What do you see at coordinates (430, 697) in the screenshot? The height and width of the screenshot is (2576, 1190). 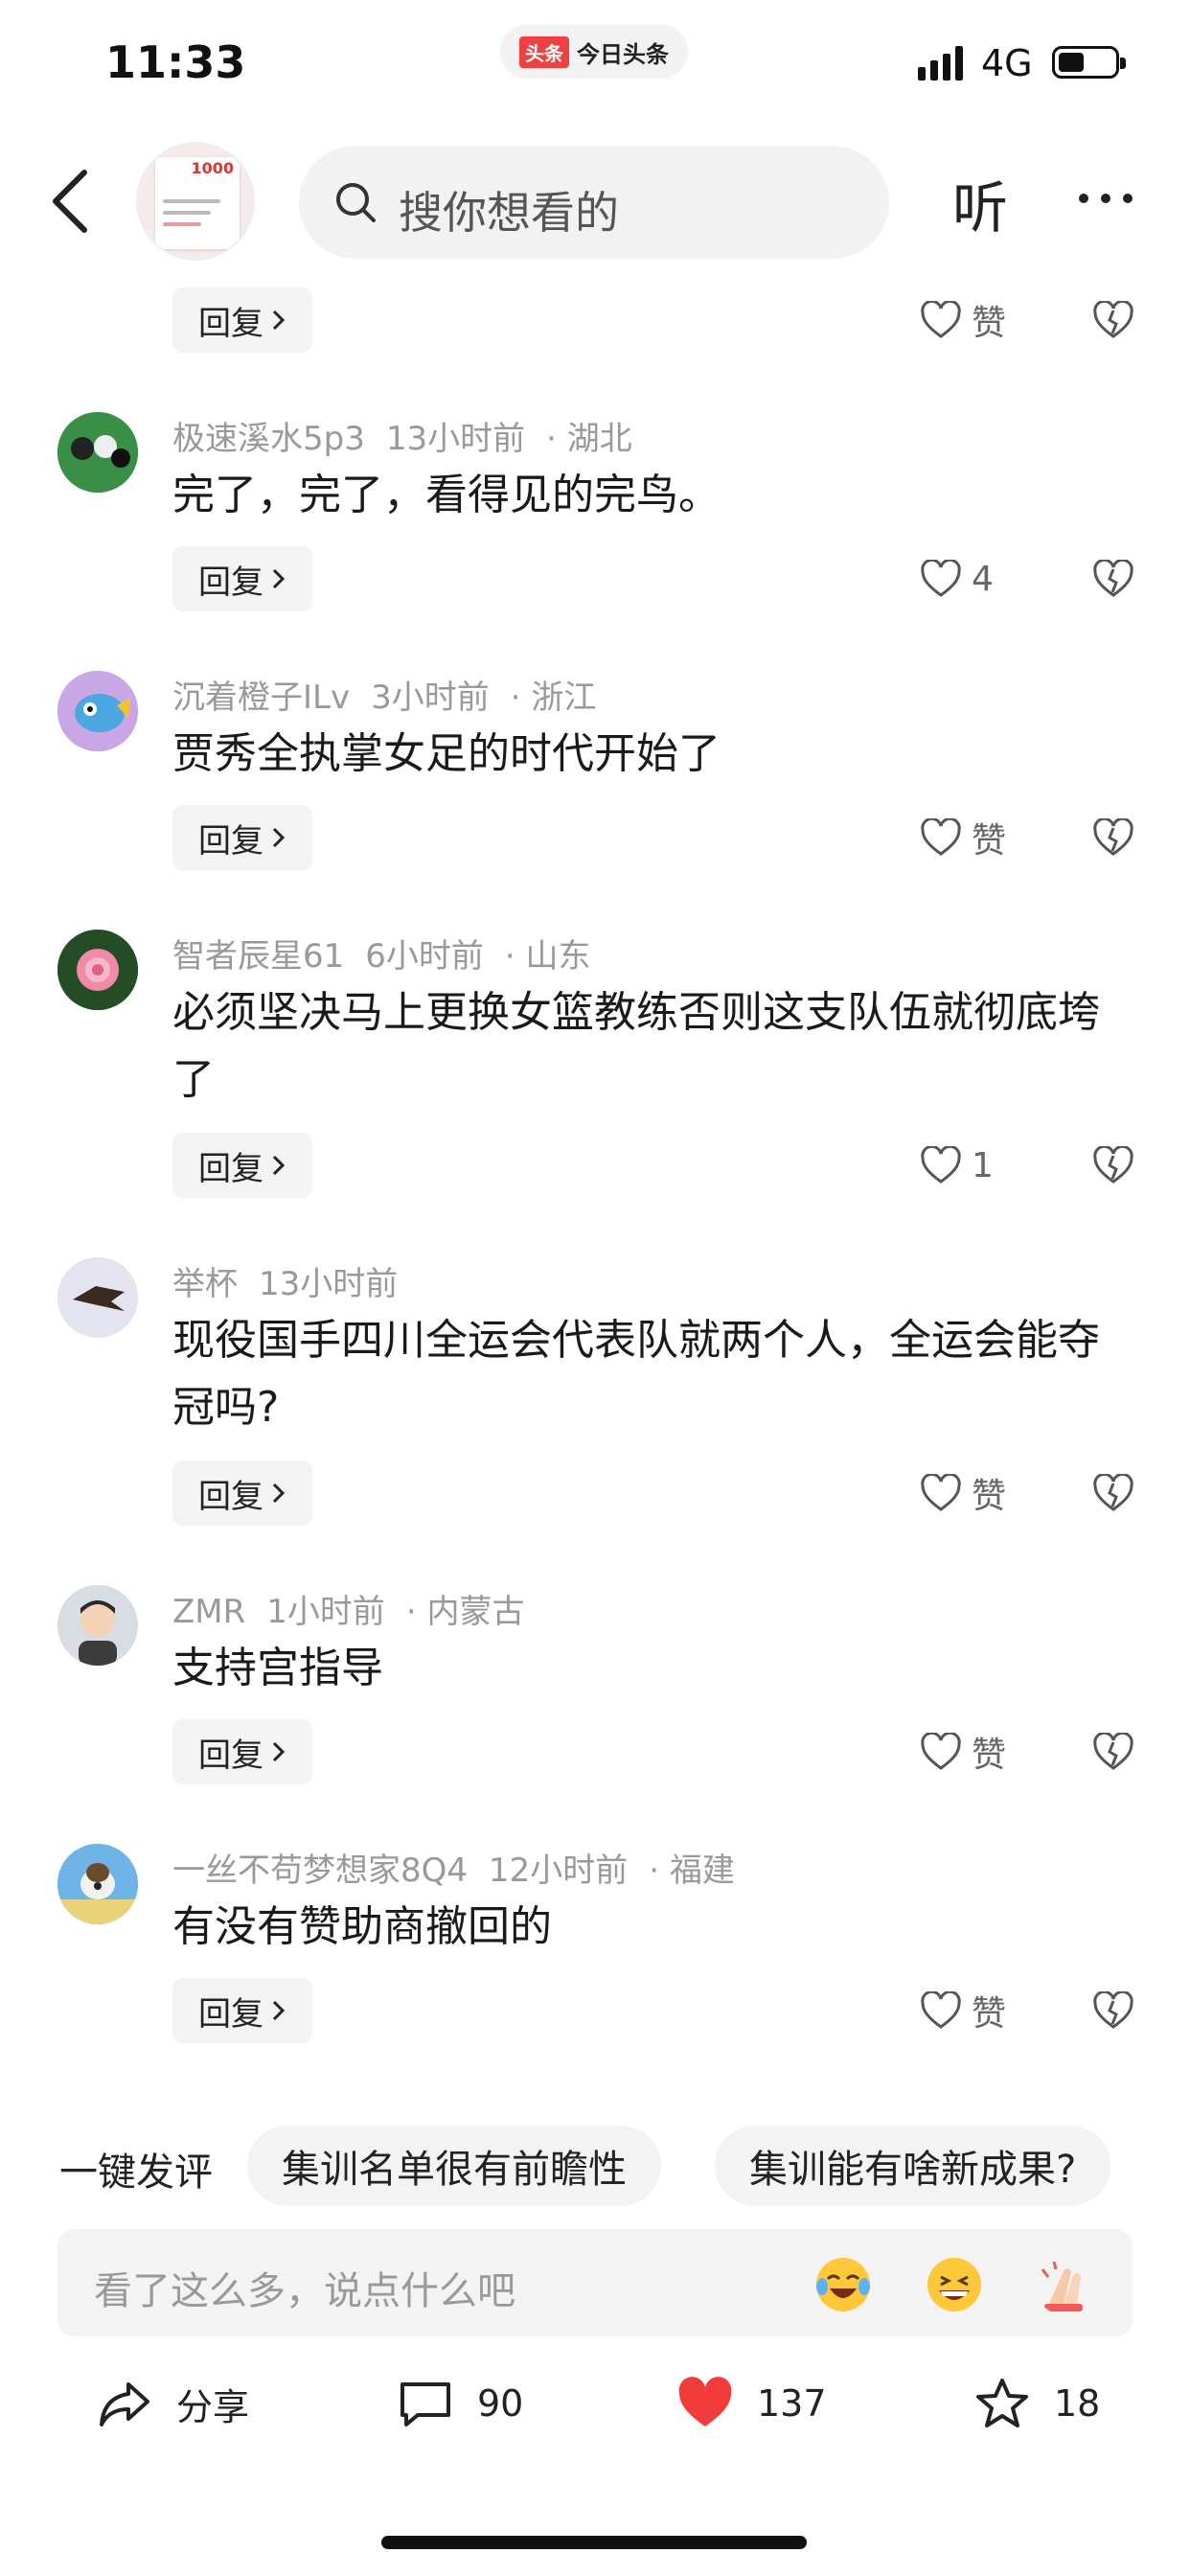 I see `comment-time: 3小时前` at bounding box center [430, 697].